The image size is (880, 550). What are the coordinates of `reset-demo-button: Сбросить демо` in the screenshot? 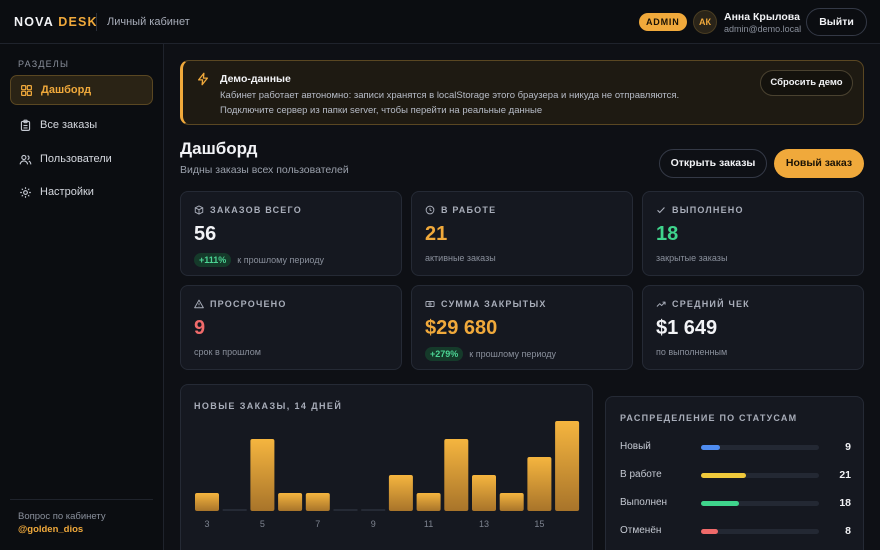 It's located at (806, 83).